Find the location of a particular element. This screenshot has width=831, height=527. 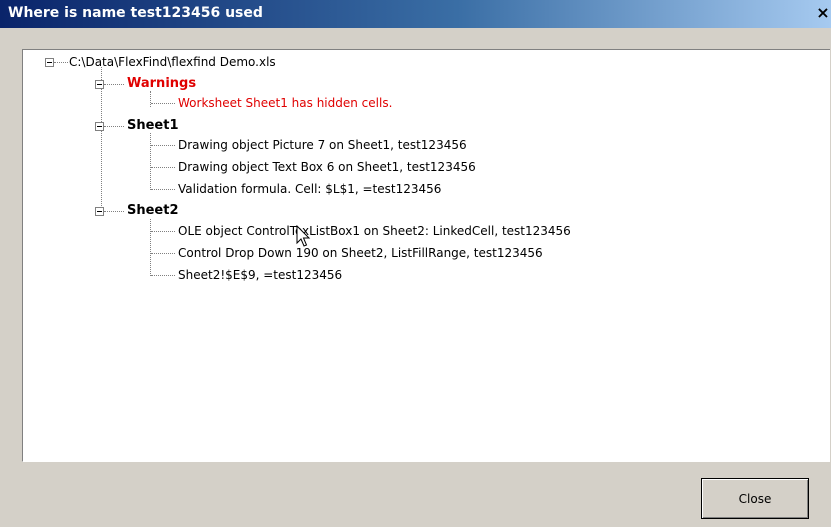

tree-item-warning: Worksheet Sheet1 has hidden cells. is located at coordinates (285, 103).